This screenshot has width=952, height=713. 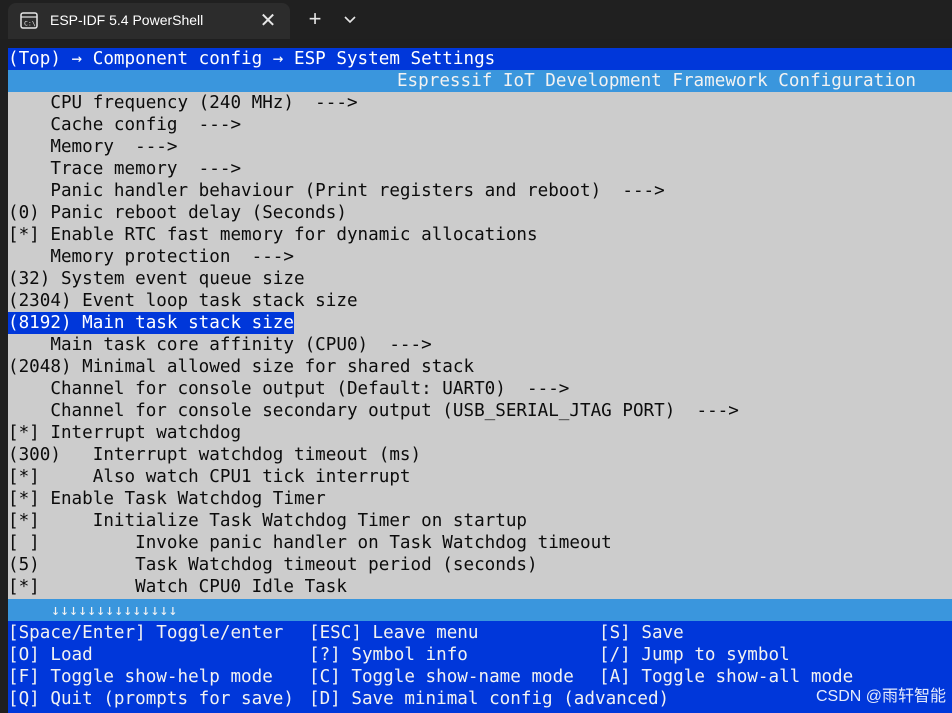 I want to click on chevron-down-icon, so click(x=350, y=19).